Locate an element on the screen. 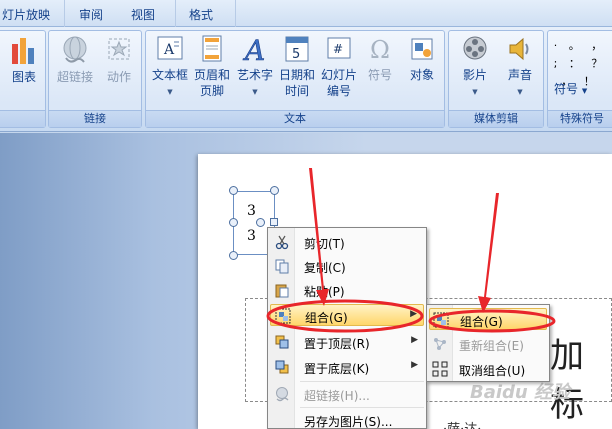 This screenshot has height=429, width=612. datetime-label-2: 时间 is located at coordinates (296, 91).